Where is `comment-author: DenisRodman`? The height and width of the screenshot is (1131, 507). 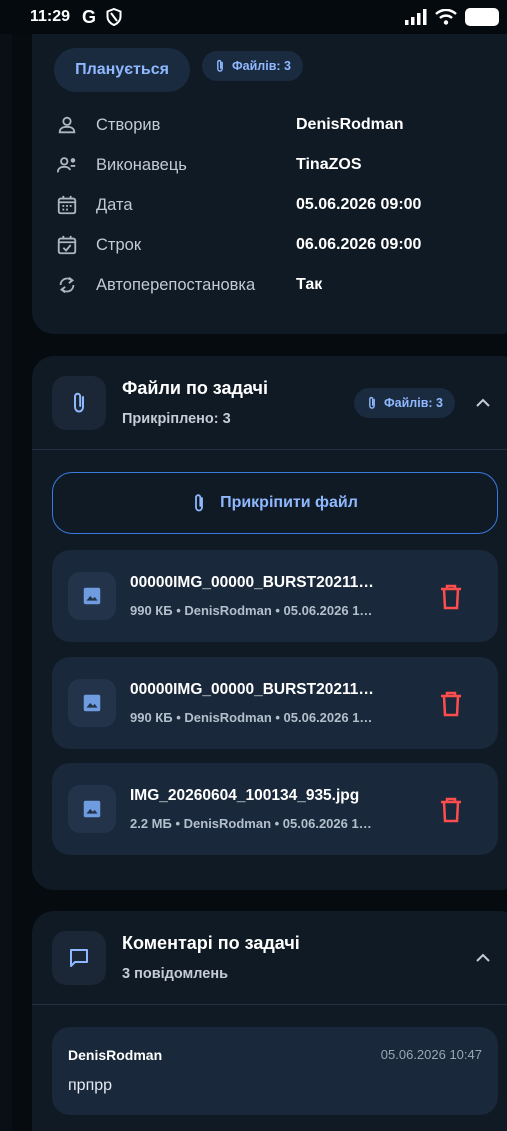 comment-author: DenisRodman is located at coordinates (115, 1055).